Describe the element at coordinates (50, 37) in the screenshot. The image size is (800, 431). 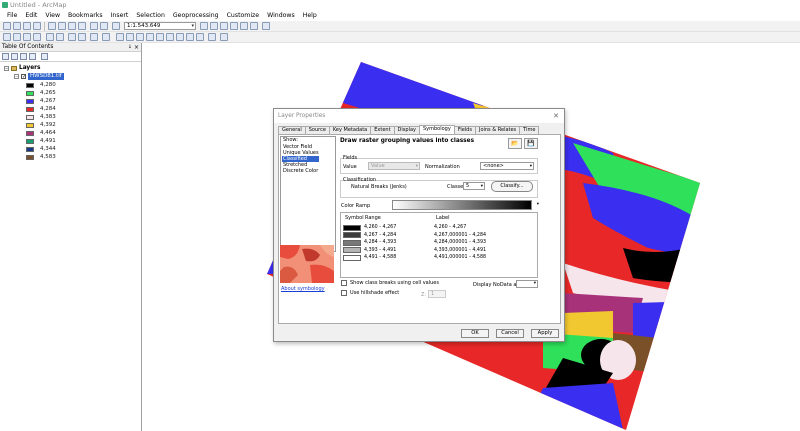
I see `fixed-zoom-in-icon` at that location.